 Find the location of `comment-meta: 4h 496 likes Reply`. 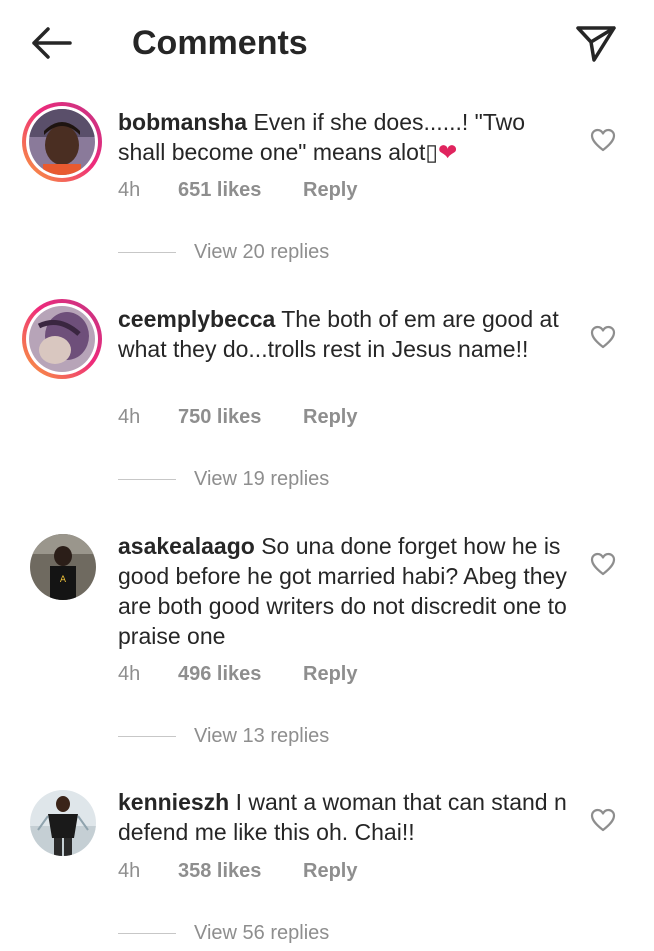

comment-meta: 4h 496 likes Reply is located at coordinates (237, 674).